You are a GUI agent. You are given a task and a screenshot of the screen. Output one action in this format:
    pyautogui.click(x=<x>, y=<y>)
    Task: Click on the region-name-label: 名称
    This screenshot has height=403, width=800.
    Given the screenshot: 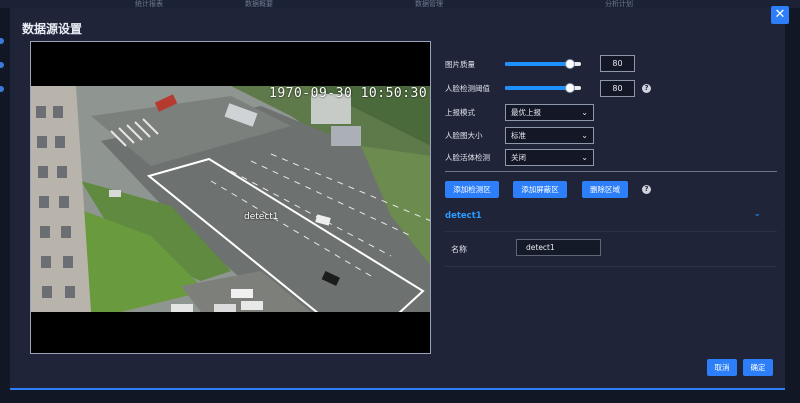 What is the action you would take?
    pyautogui.click(x=459, y=249)
    